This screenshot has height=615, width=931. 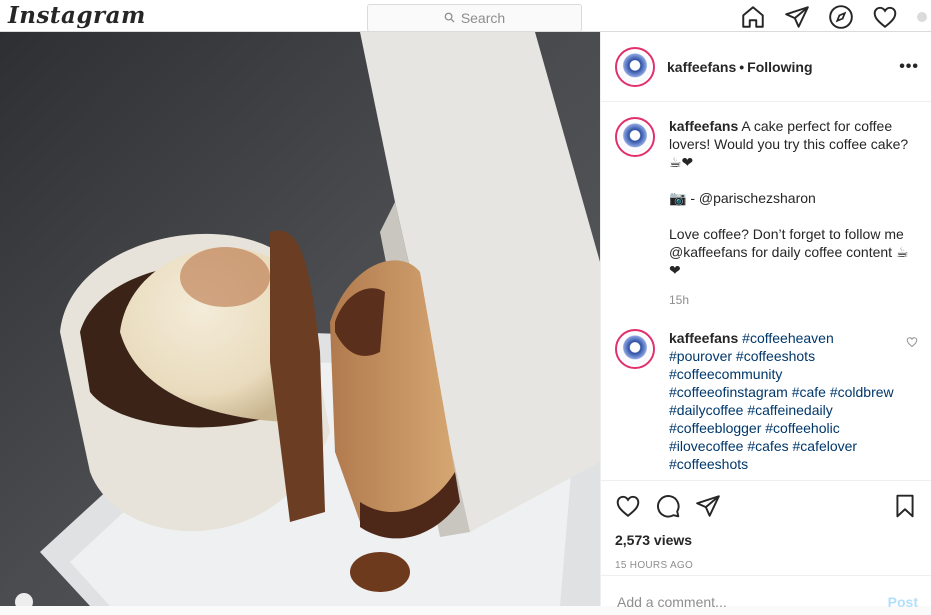 I want to click on add-comment-bar: Add a comment... Post, so click(x=766, y=595).